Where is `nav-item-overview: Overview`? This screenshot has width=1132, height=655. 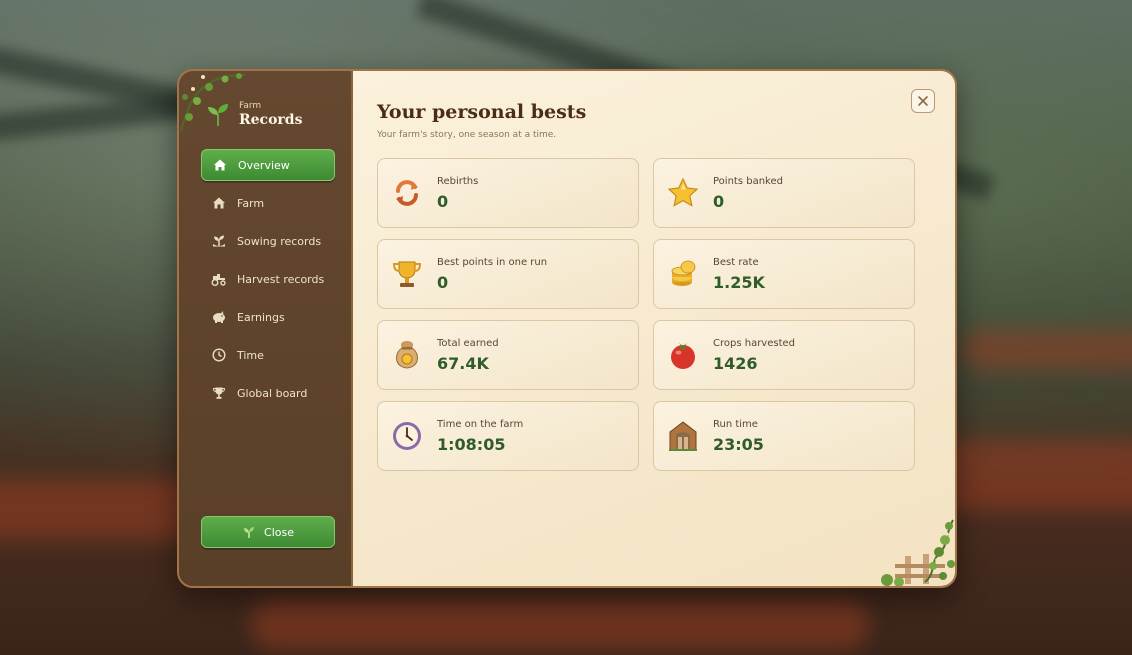
nav-item-overview: Overview is located at coordinates (268, 165).